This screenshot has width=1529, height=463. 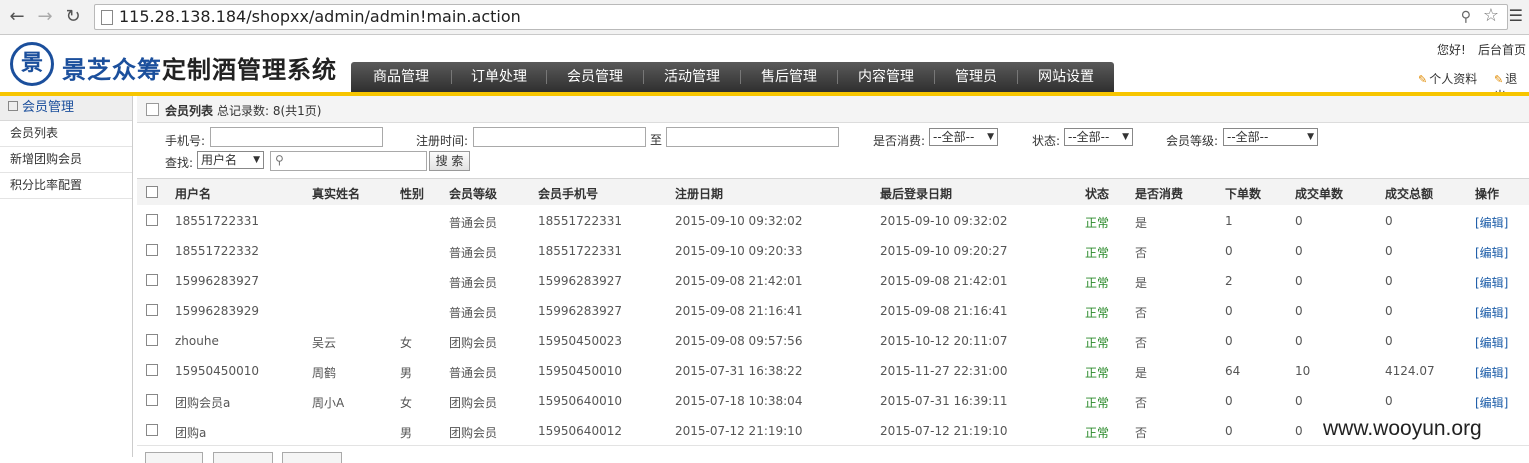 I want to click on search-button: 搜 索, so click(x=449, y=161).